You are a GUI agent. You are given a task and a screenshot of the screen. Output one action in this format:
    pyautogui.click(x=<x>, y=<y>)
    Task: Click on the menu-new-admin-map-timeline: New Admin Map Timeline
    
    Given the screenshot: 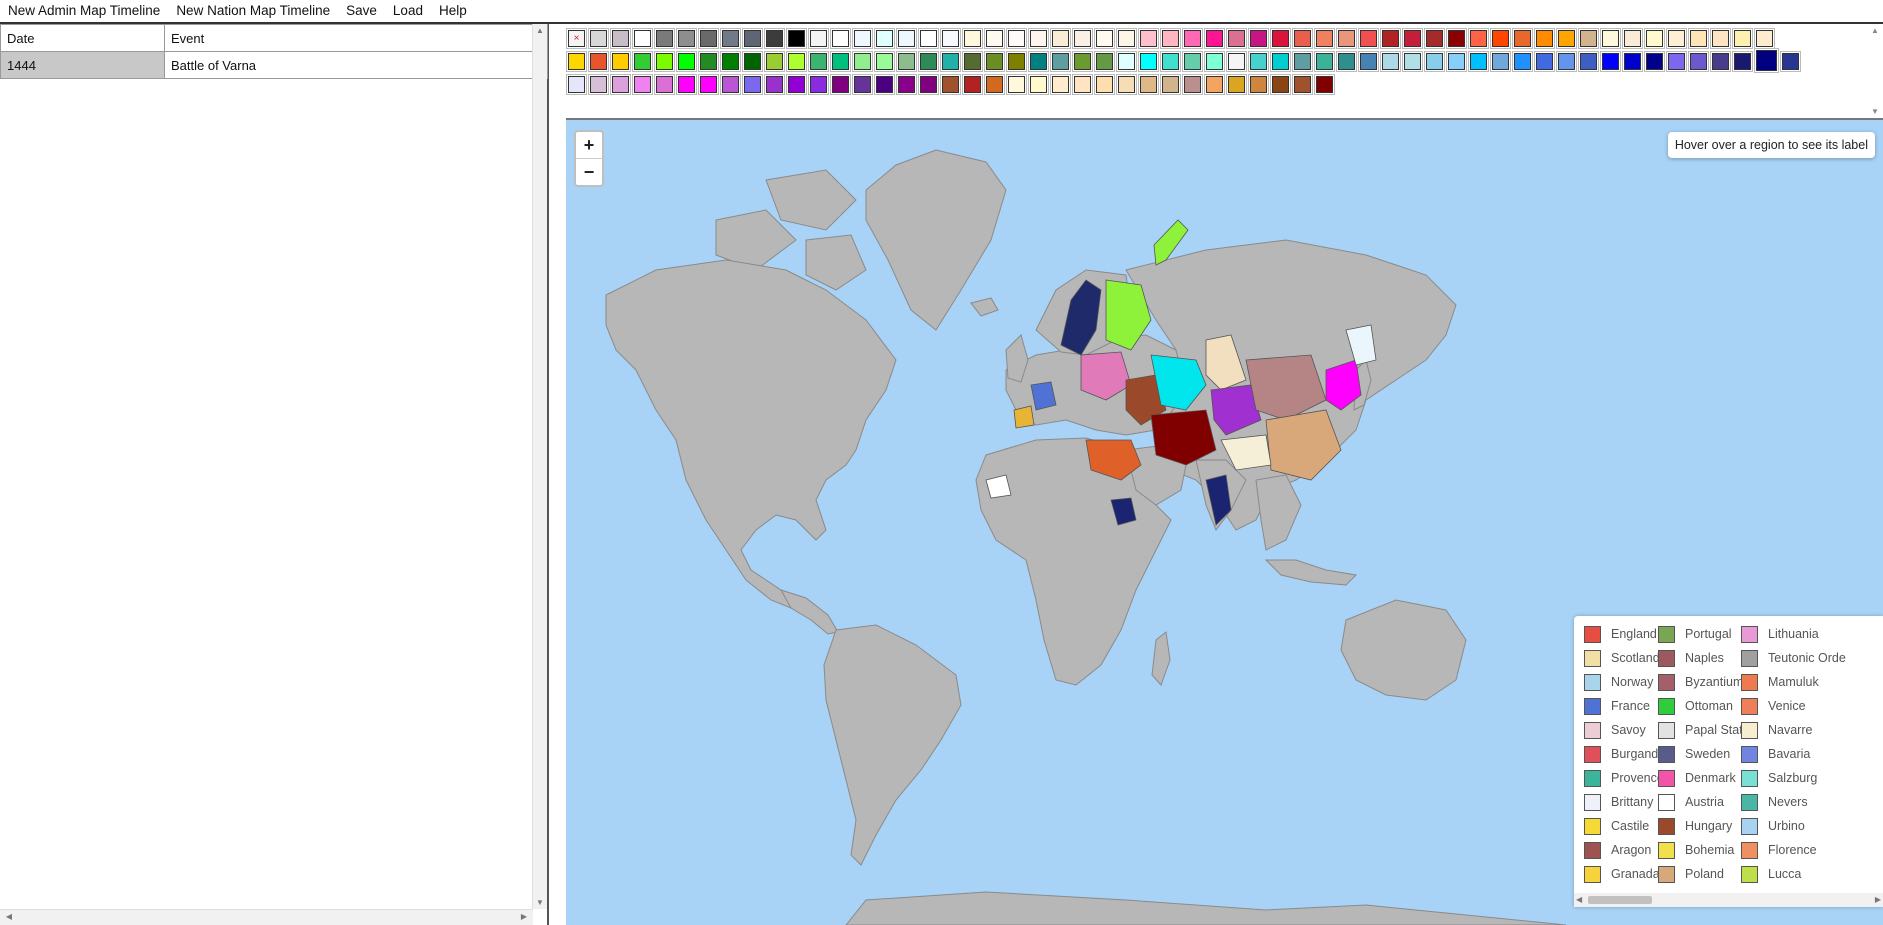 What is the action you would take?
    pyautogui.click(x=84, y=11)
    